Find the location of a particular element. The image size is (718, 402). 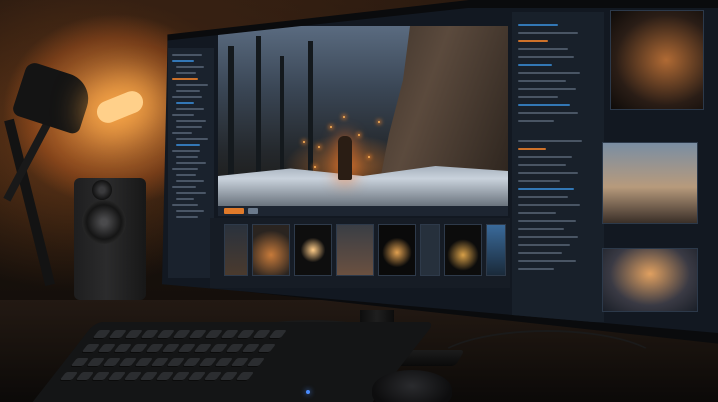

timeline-panel is located at coordinates (360, 253).